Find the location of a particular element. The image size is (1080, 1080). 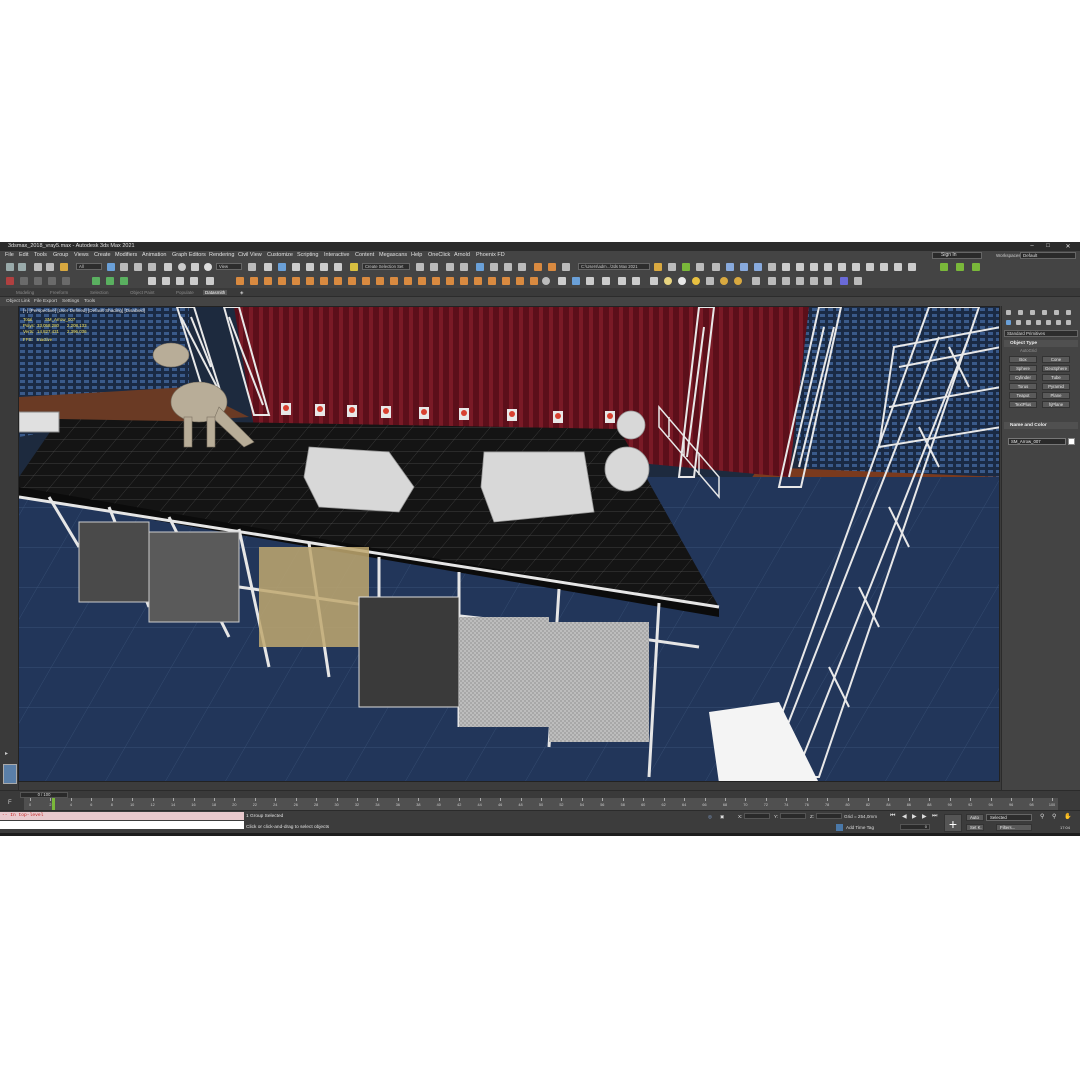

object-color-swatch is located at coordinates (1071, 441).